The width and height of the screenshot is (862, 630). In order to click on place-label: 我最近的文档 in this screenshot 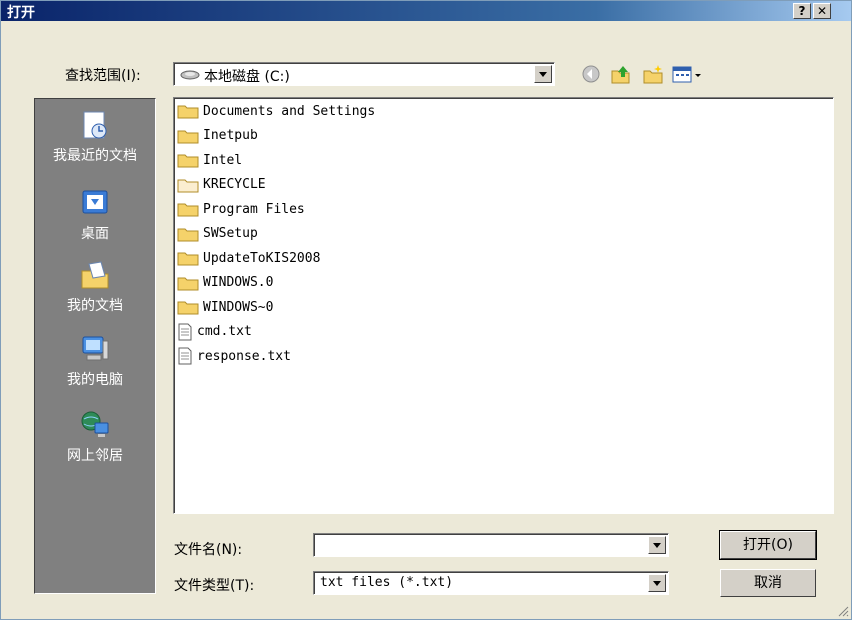, I will do `click(95, 156)`.